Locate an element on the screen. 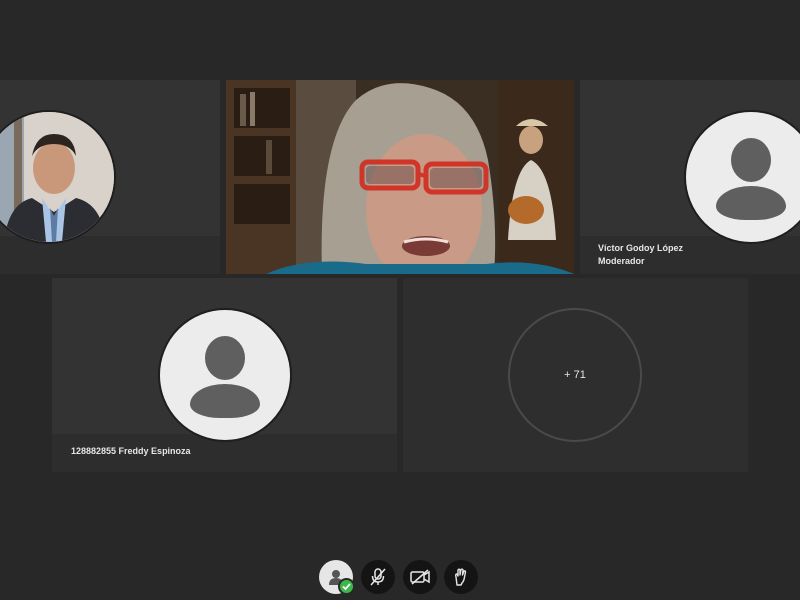 The width and height of the screenshot is (800, 600). camera-toggle-button is located at coordinates (420, 577).